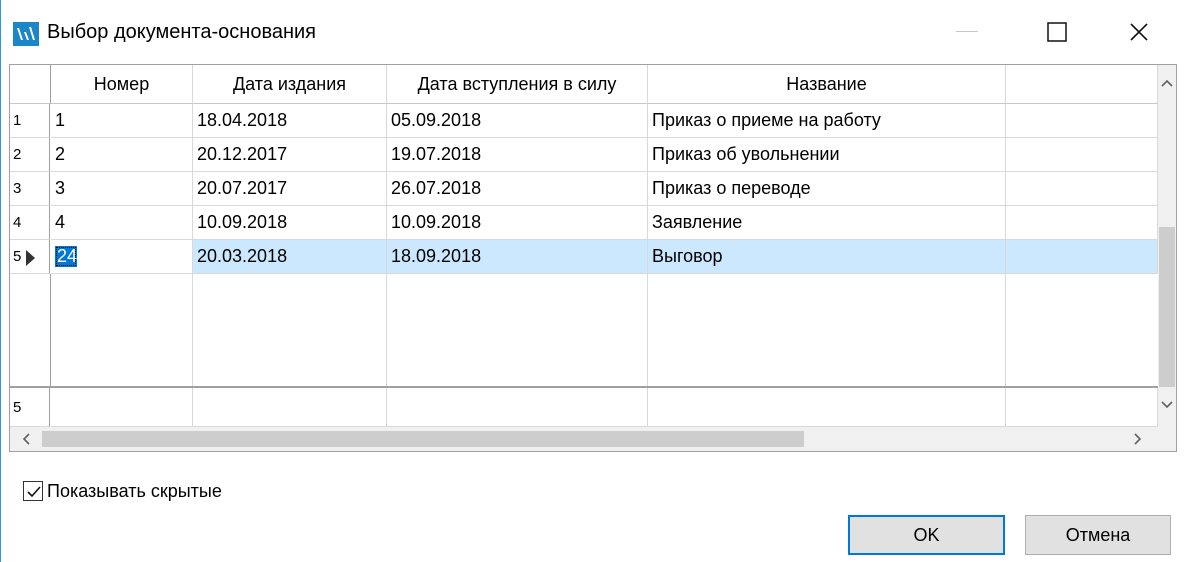  I want to click on cell-name: Выговор, so click(827, 257).